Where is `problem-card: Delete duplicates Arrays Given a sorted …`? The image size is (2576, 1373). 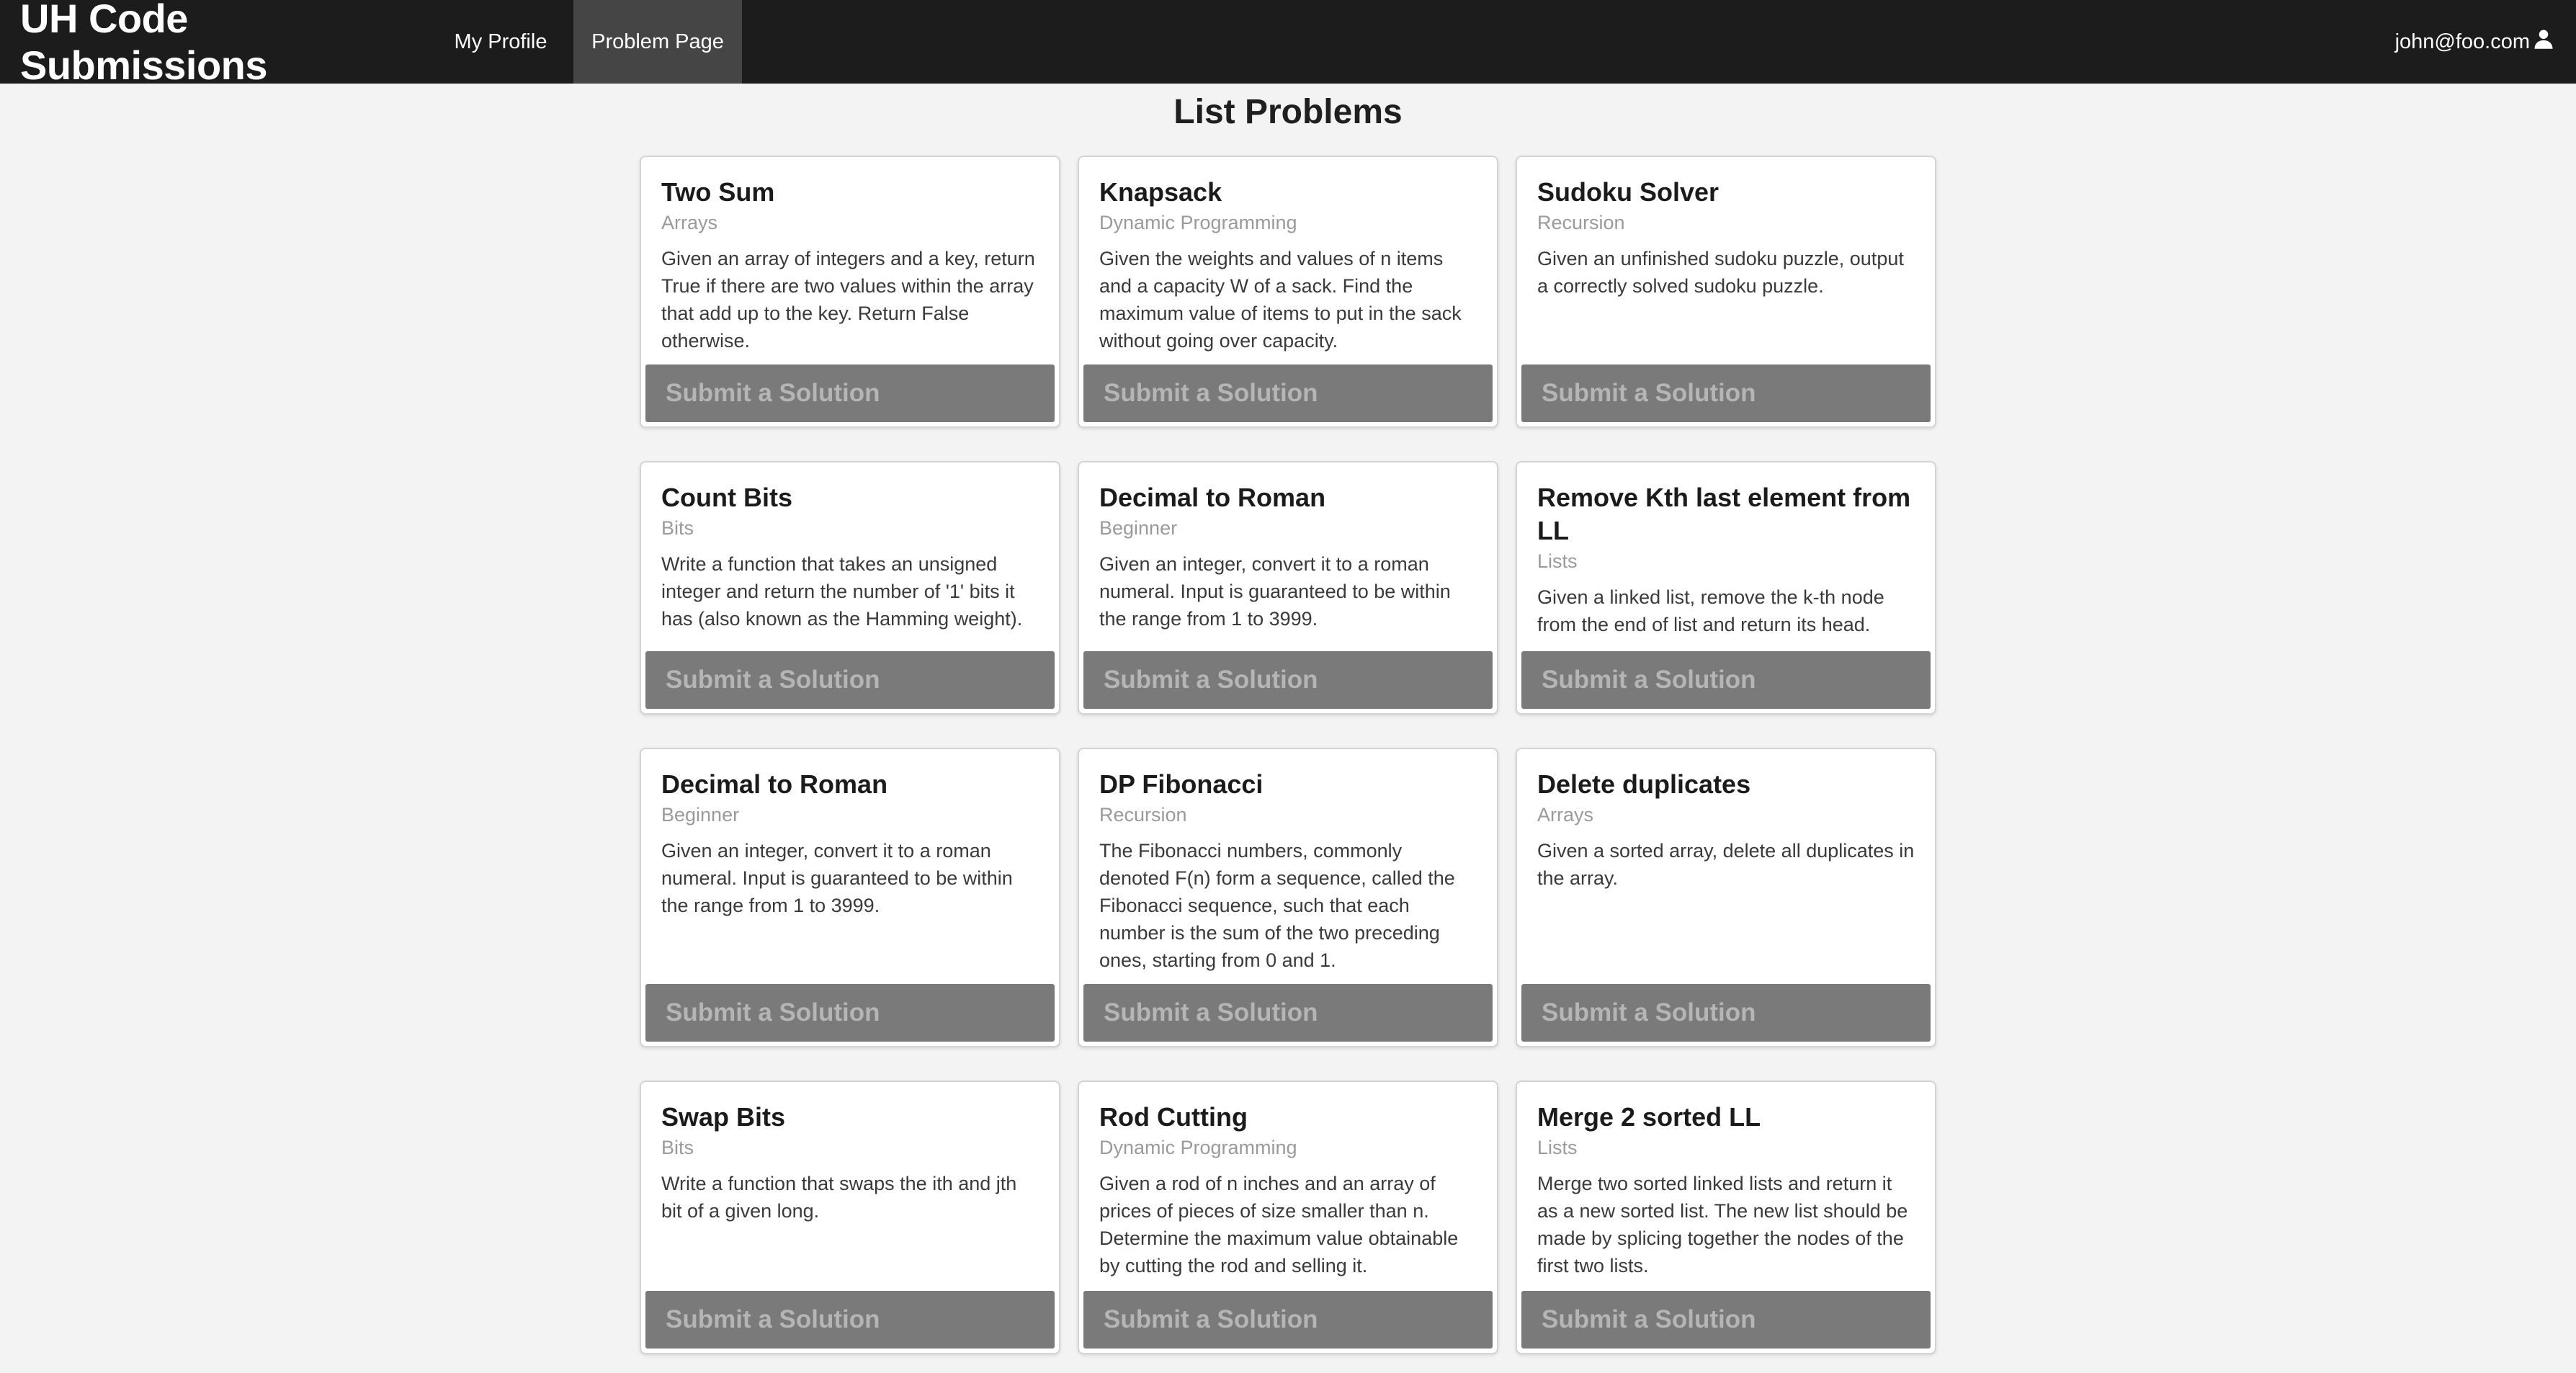
problem-card: Delete duplicates Arrays Given a sorted … is located at coordinates (1726, 898).